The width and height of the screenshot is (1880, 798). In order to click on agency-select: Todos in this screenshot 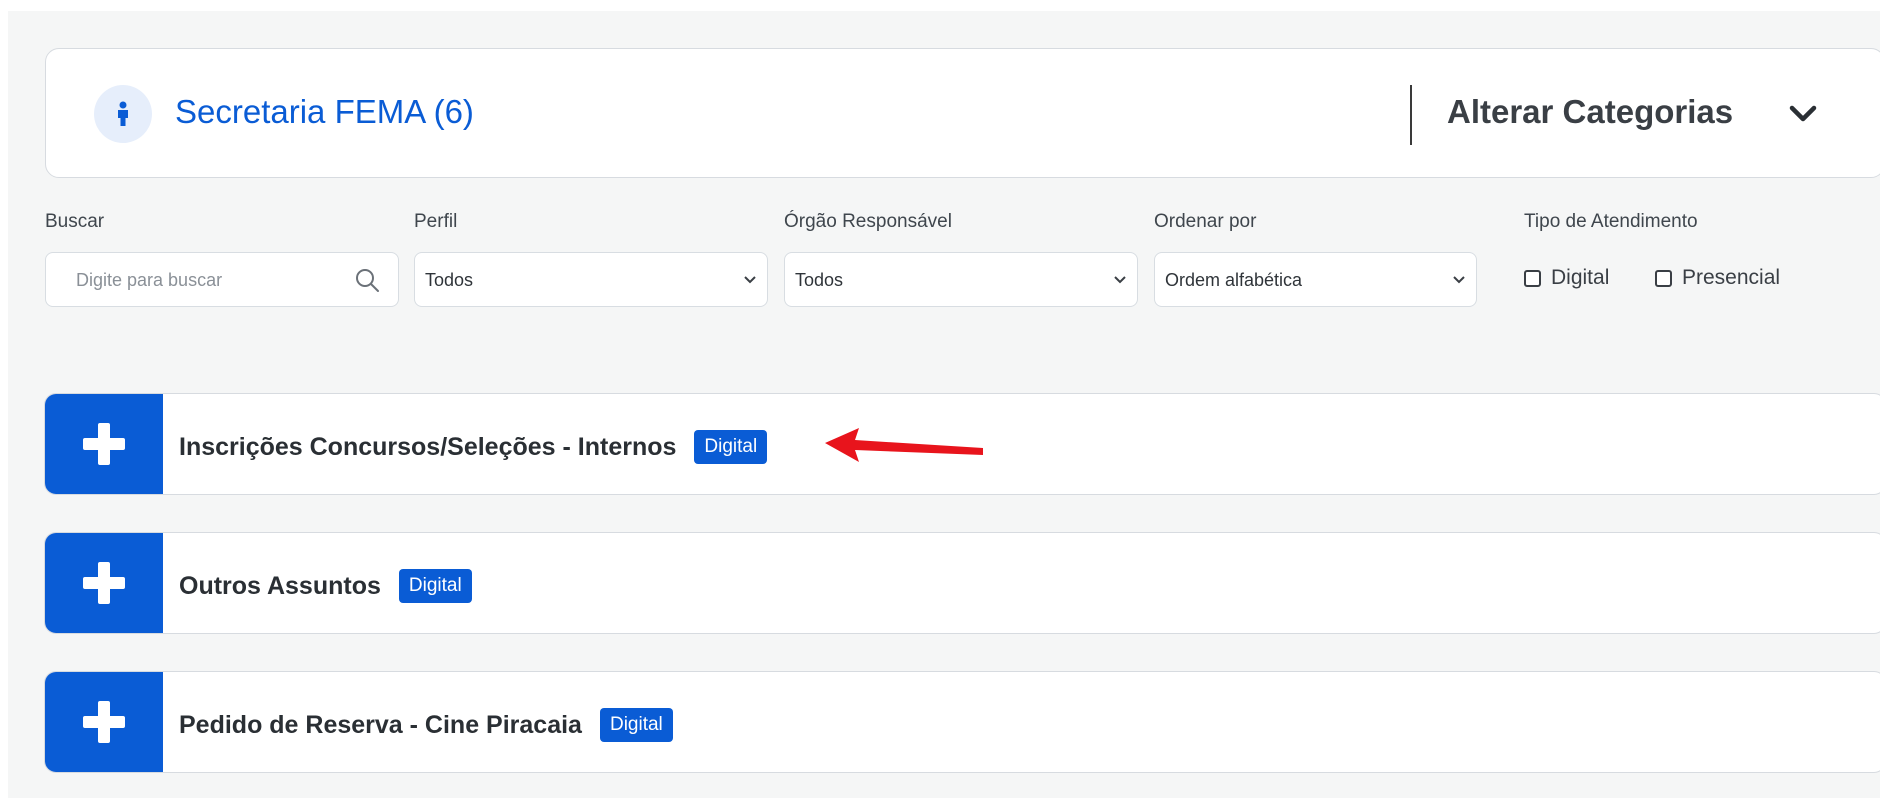, I will do `click(961, 279)`.